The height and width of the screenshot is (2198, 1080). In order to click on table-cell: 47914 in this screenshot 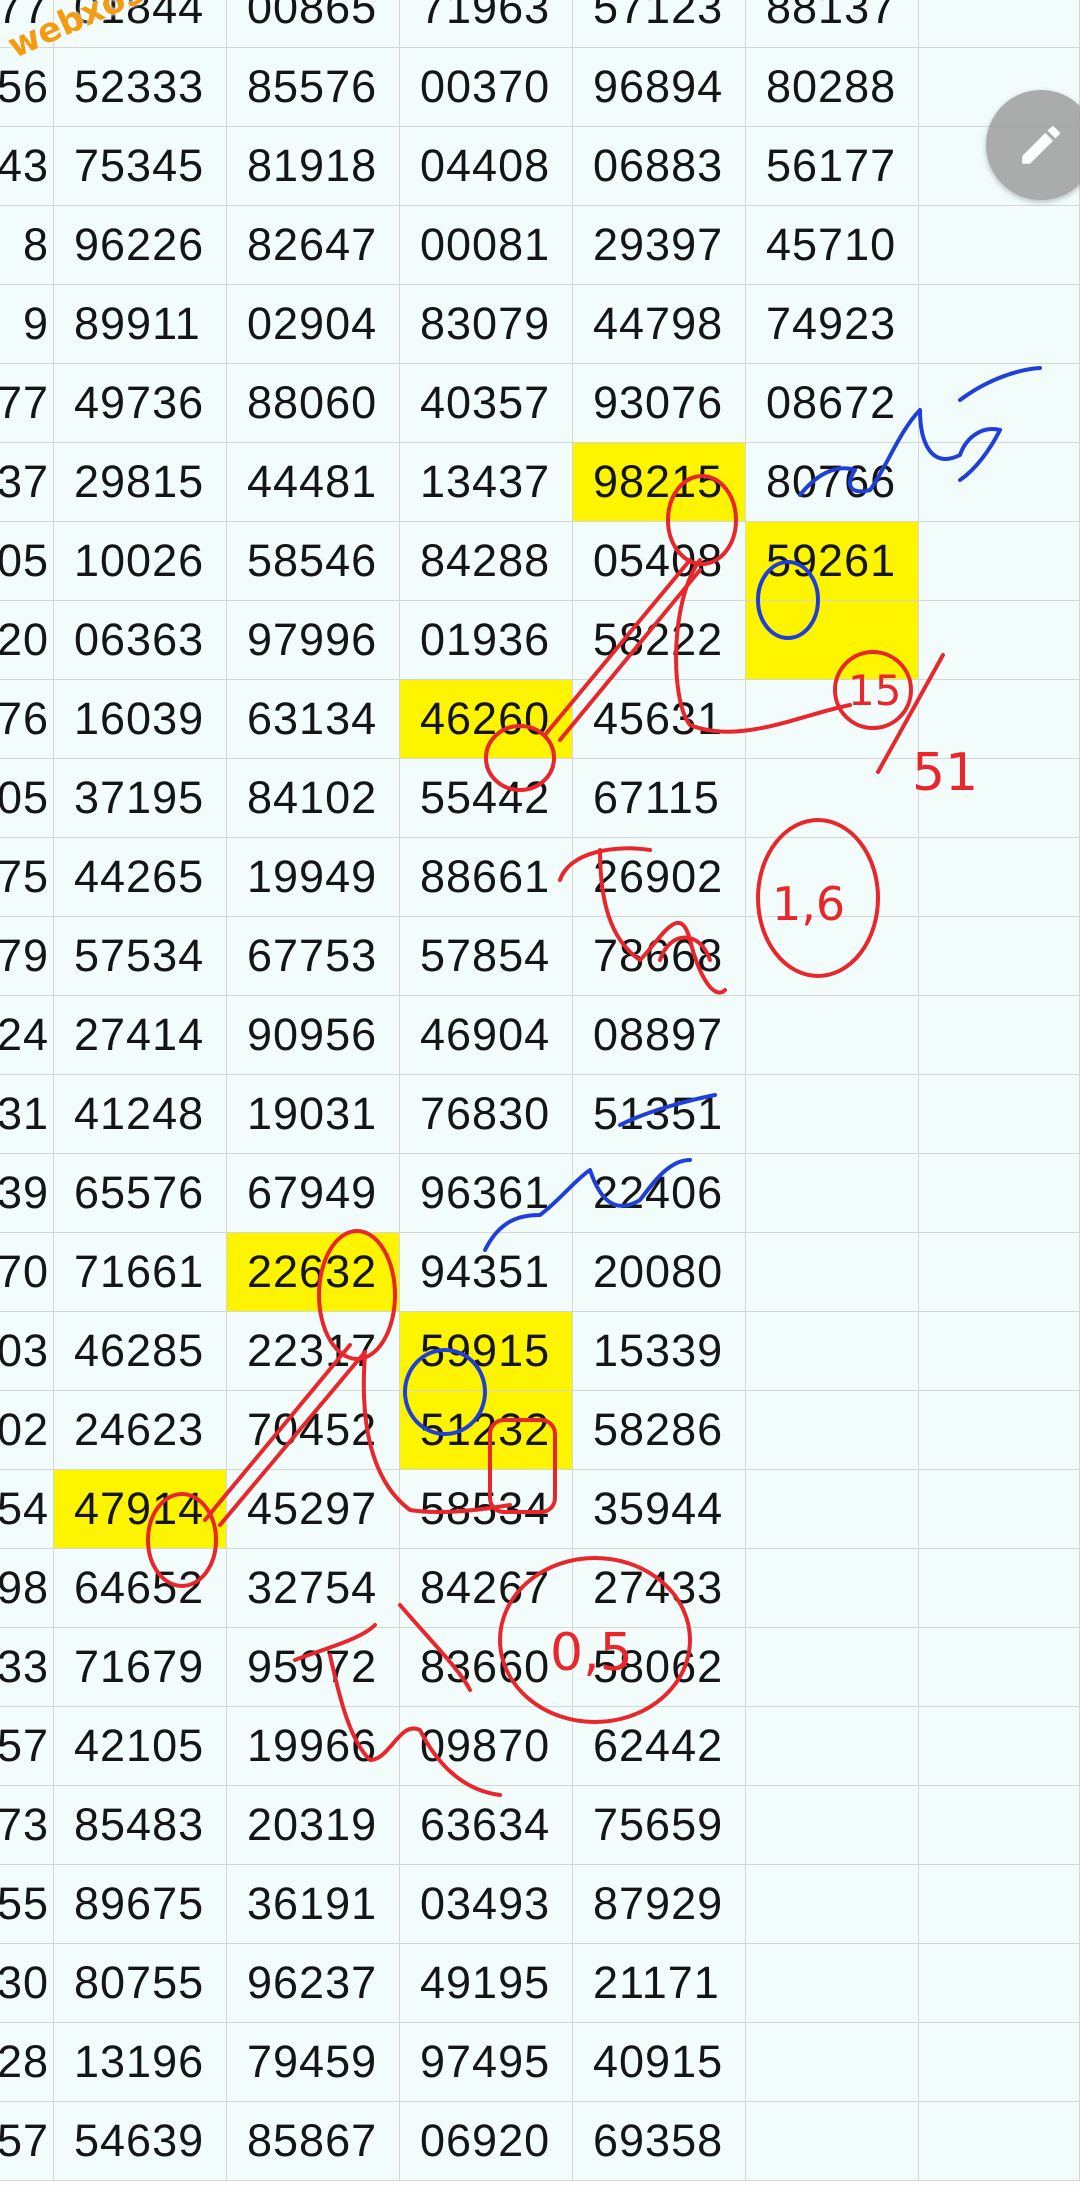, I will do `click(140, 1509)`.